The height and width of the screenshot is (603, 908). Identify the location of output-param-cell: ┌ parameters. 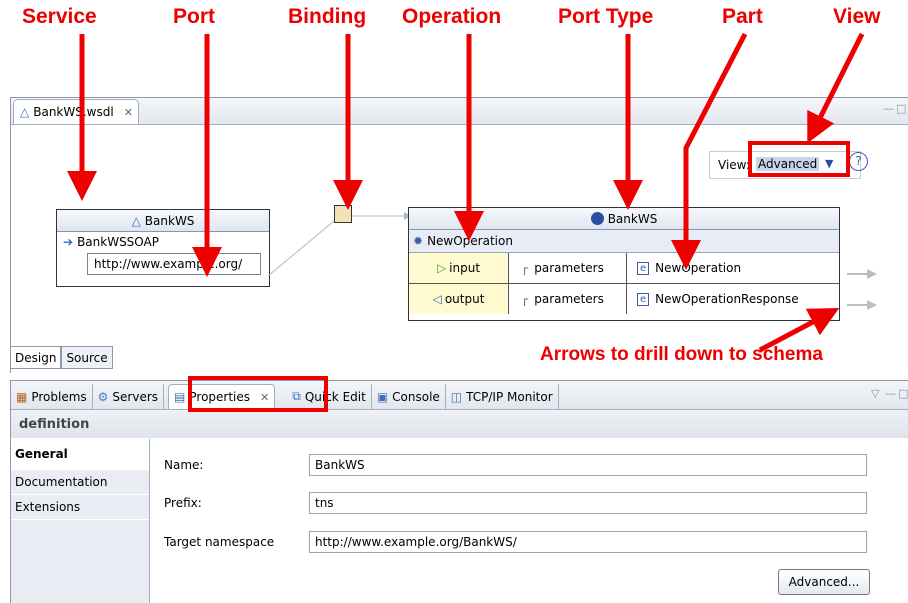
(568, 299).